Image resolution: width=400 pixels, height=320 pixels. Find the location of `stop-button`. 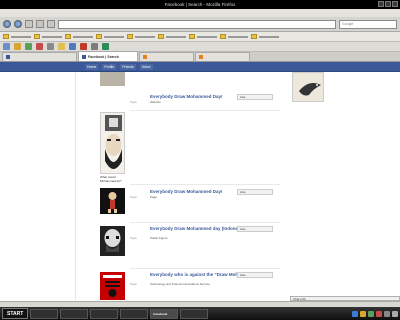

stop-button is located at coordinates (40, 24).